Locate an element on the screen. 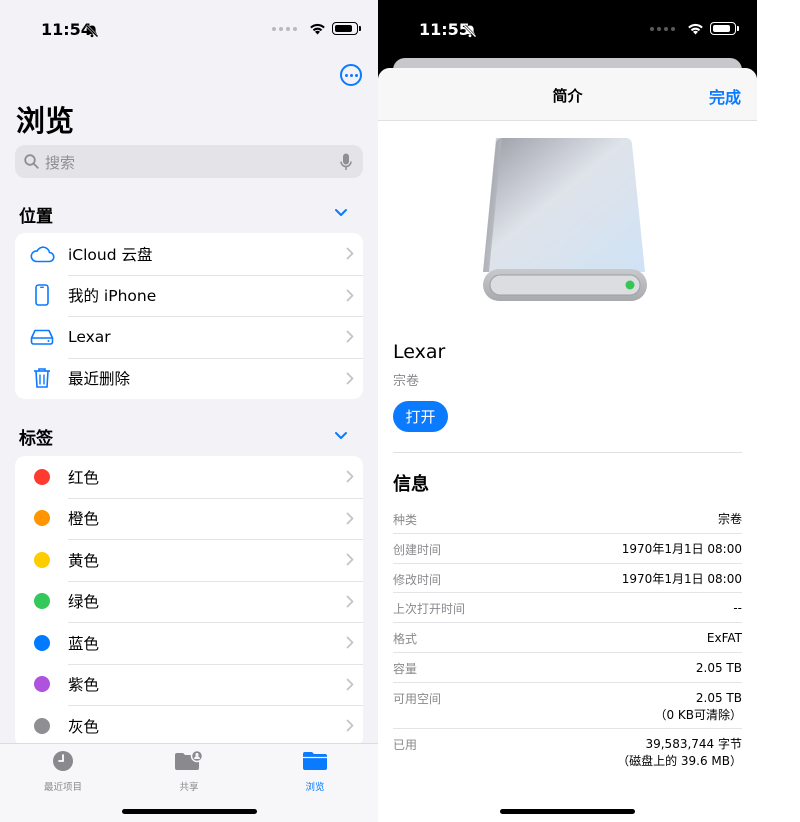  tab-browse: 浏览 is located at coordinates (315, 771).